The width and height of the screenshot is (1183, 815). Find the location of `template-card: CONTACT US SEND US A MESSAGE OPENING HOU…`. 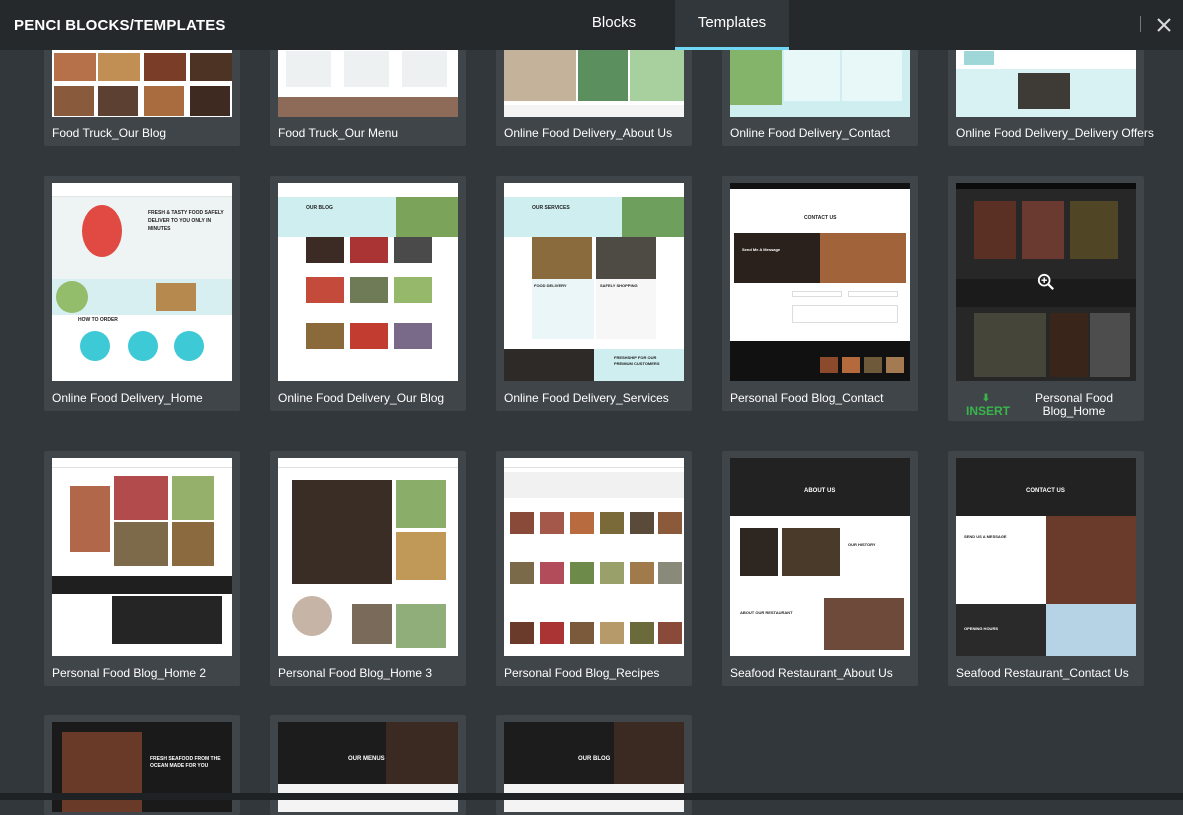

template-card: CONTACT US SEND US A MESSAGE OPENING HOU… is located at coordinates (1046, 568).